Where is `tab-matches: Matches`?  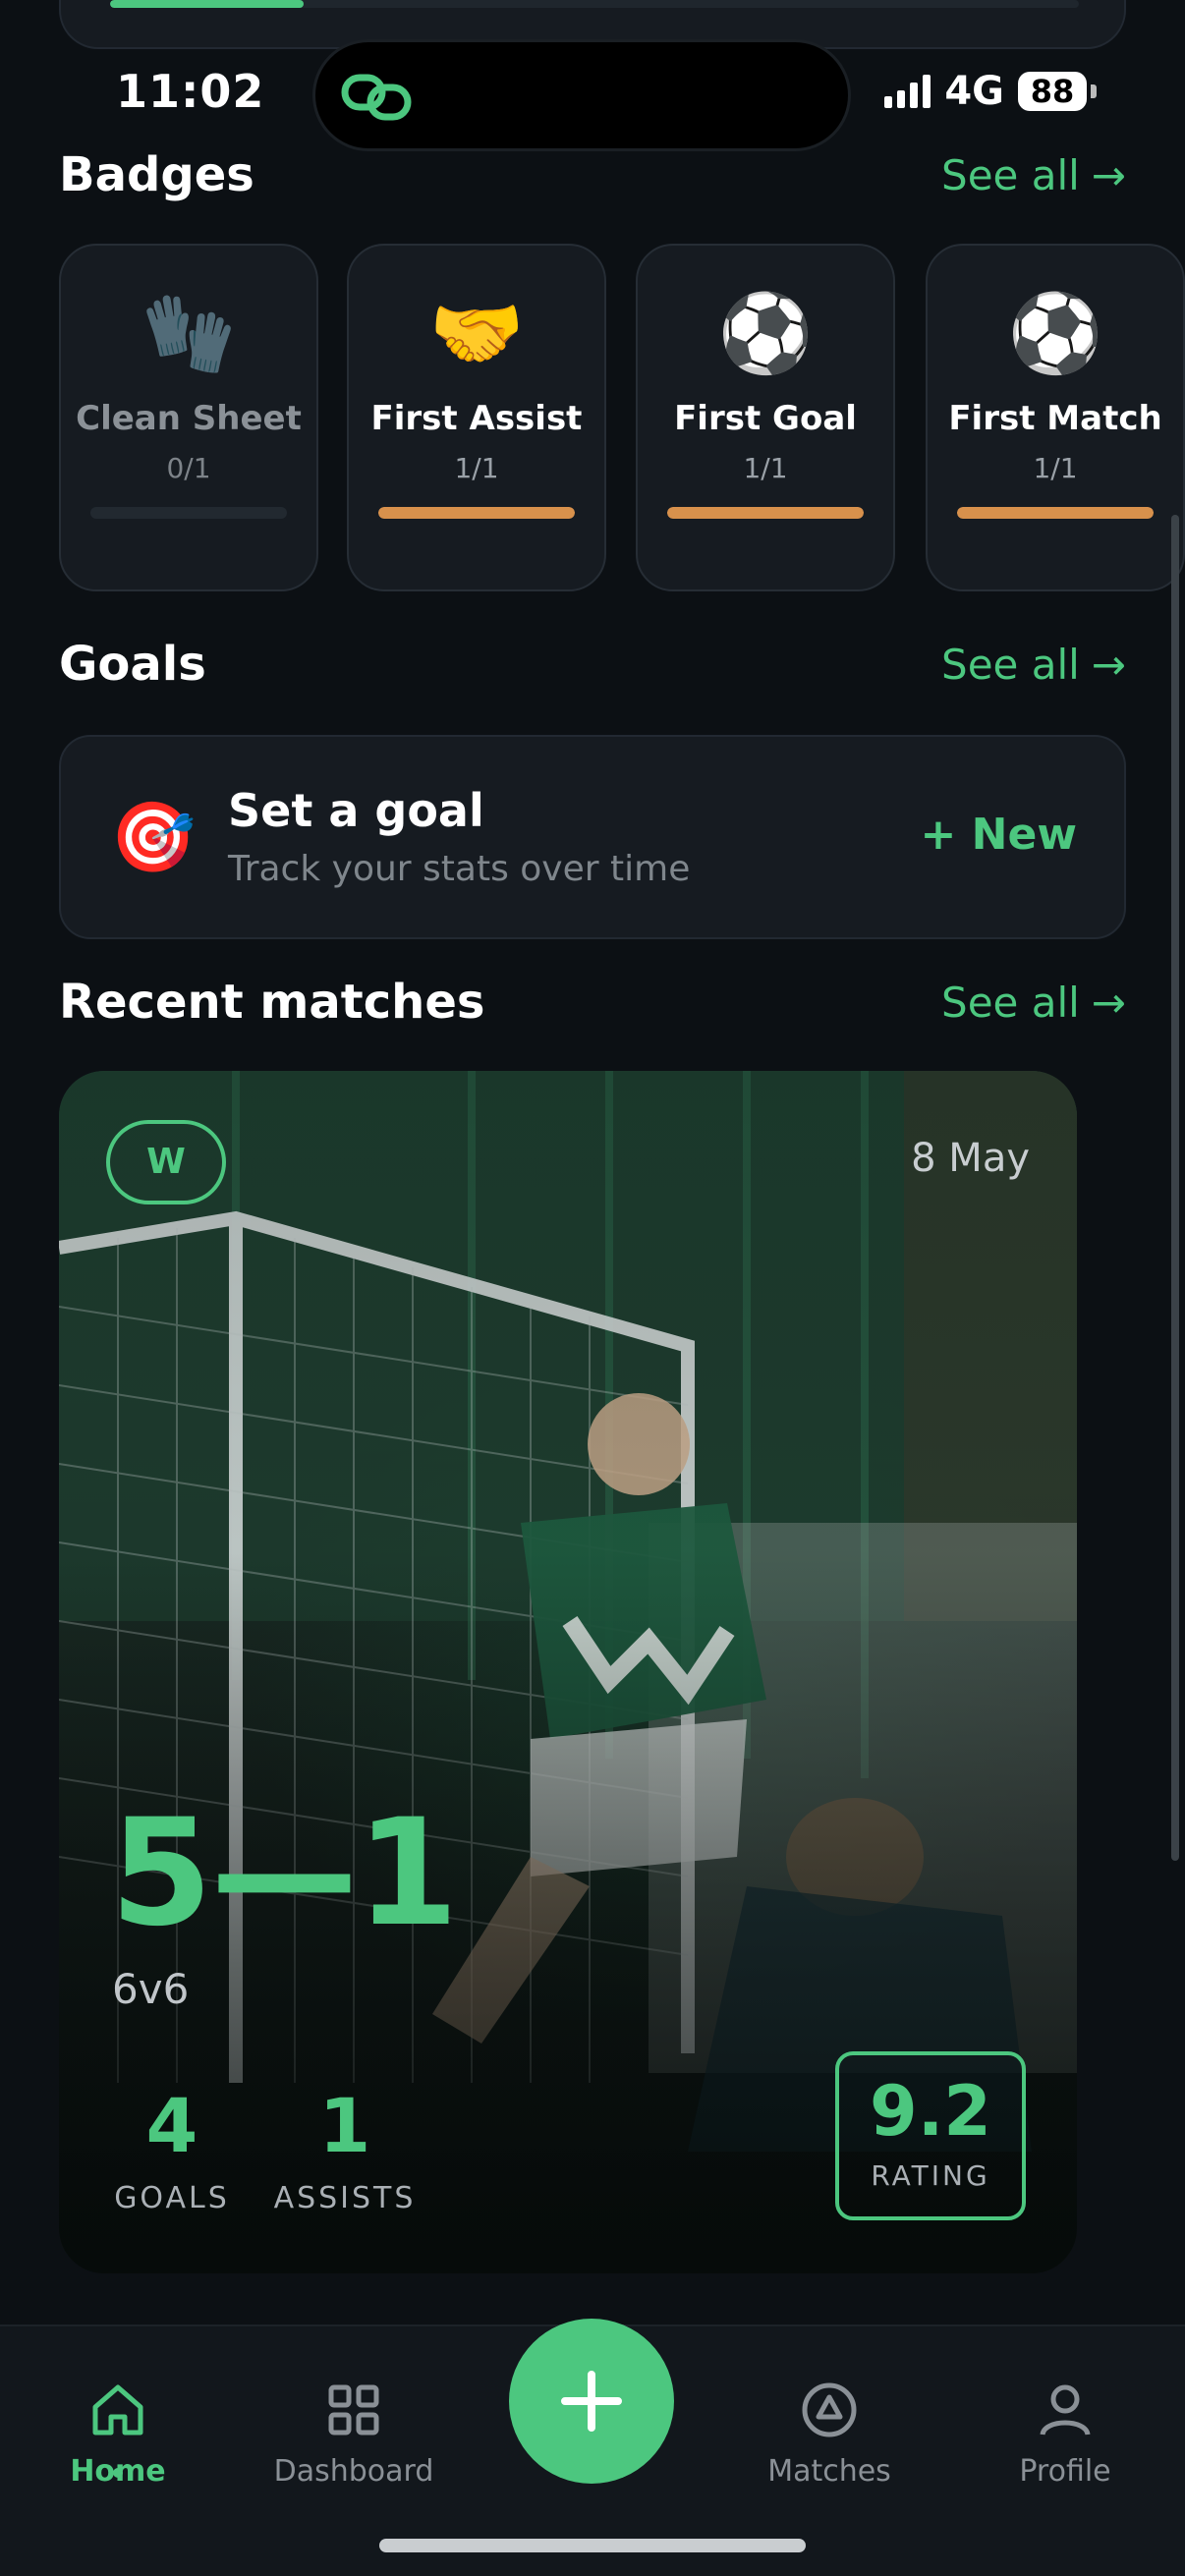
tab-matches: Matches is located at coordinates (830, 2434).